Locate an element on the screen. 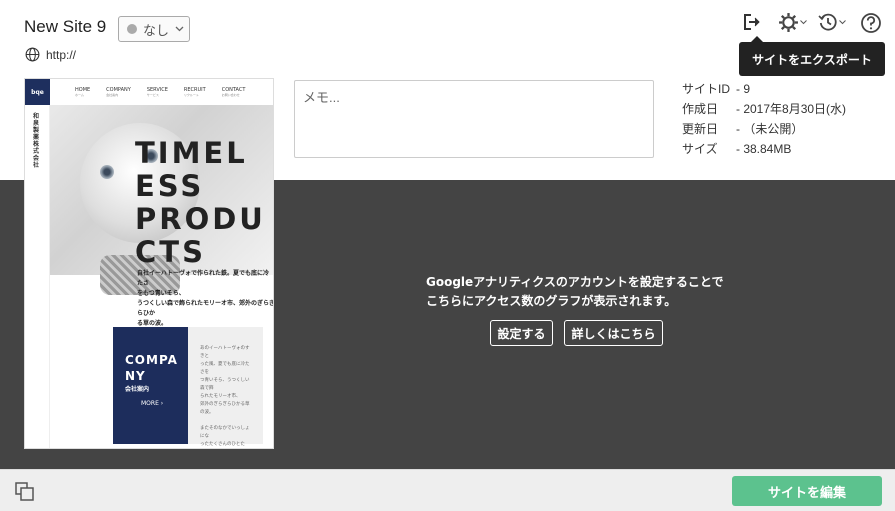 The width and height of the screenshot is (895, 511). thumbnail-nav-sub: 会社案内 is located at coordinates (112, 95).